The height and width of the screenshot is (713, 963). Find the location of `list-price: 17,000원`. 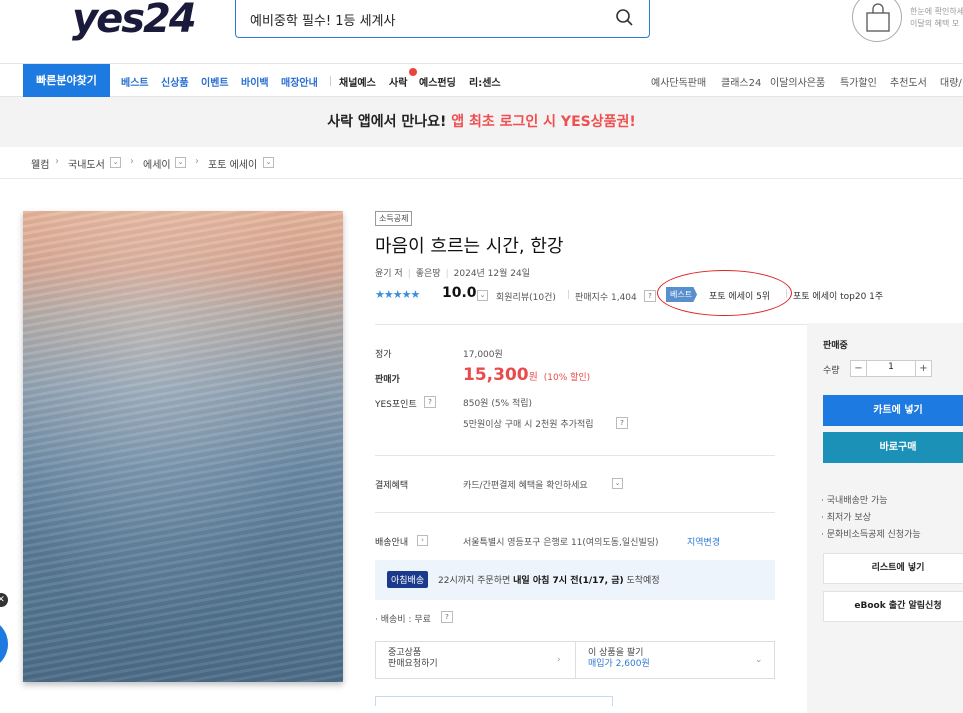

list-price: 17,000원 is located at coordinates (483, 355).